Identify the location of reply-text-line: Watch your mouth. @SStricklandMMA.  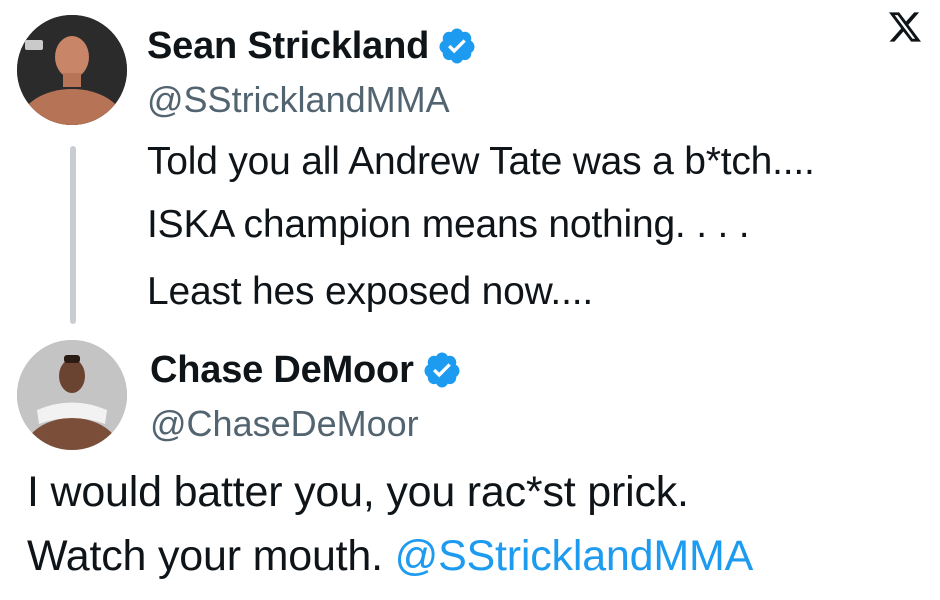
(390, 556).